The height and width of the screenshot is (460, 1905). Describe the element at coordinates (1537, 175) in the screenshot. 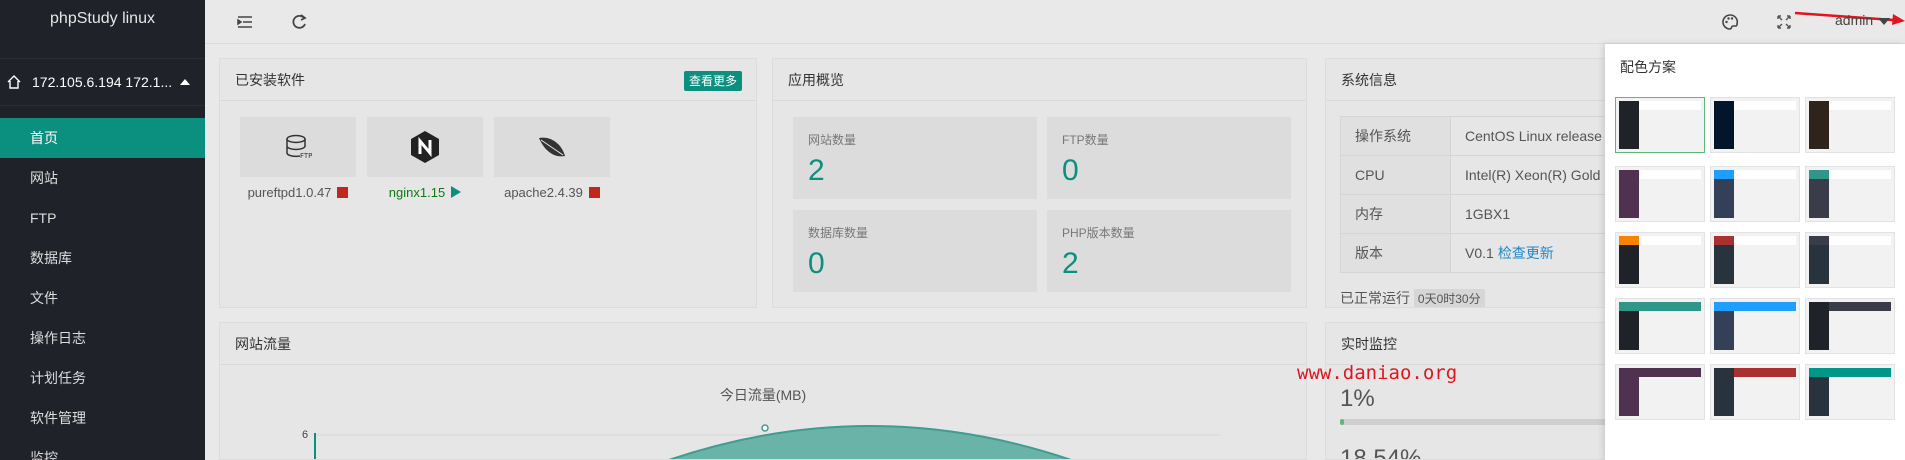

I see `row-value: Intel(R) Xeon(R) Gold` at that location.